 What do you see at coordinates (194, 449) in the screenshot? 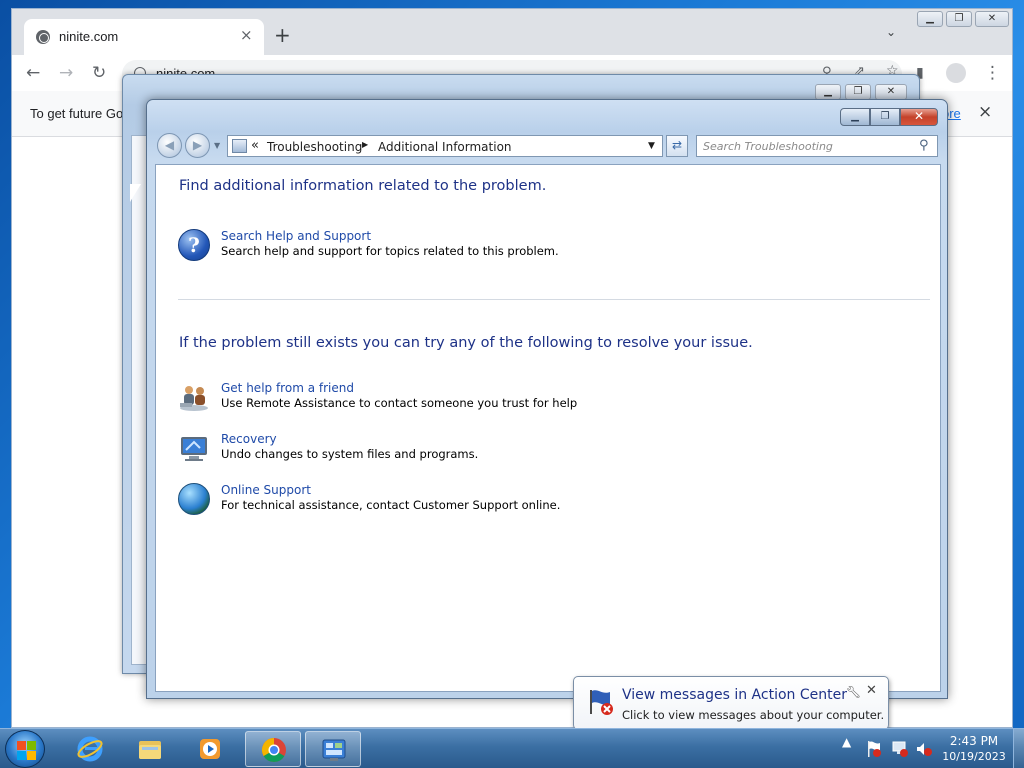
I see `recovery-computer-icon` at bounding box center [194, 449].